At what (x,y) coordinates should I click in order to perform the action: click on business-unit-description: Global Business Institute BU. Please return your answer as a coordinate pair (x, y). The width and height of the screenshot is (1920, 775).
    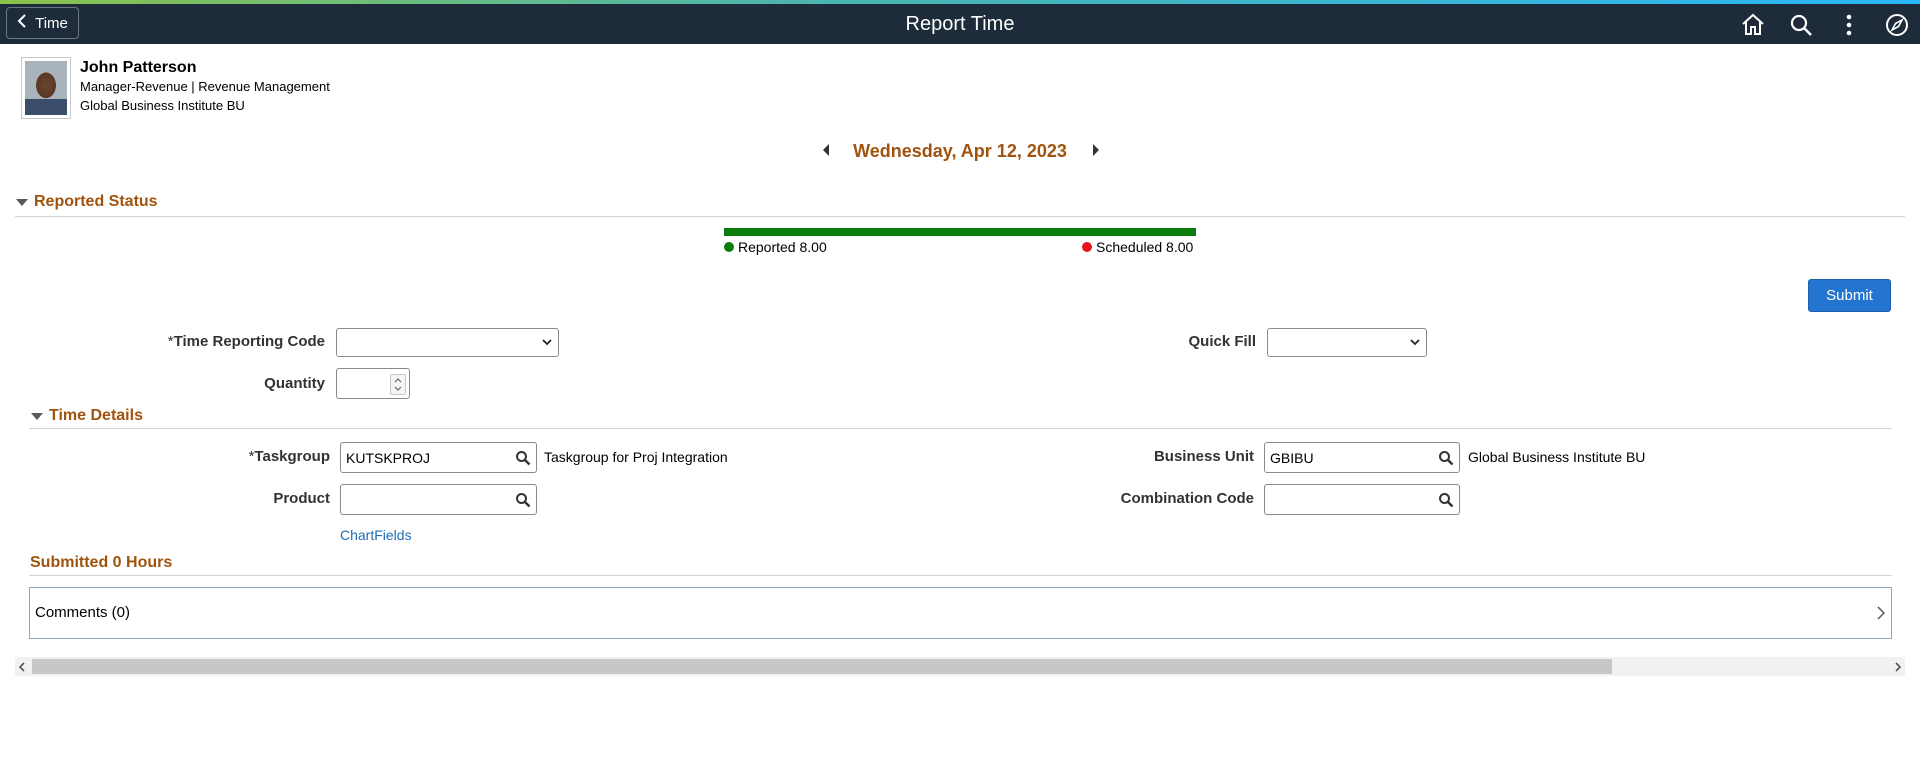
    Looking at the image, I should click on (1557, 457).